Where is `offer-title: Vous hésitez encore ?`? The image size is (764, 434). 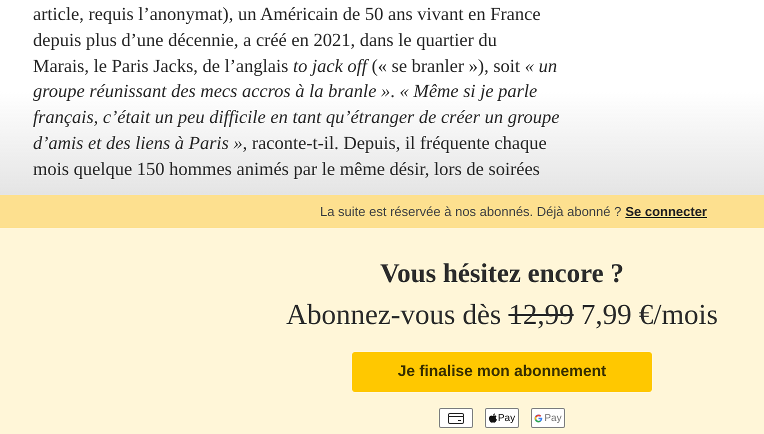 offer-title: Vous hésitez encore ? is located at coordinates (502, 273).